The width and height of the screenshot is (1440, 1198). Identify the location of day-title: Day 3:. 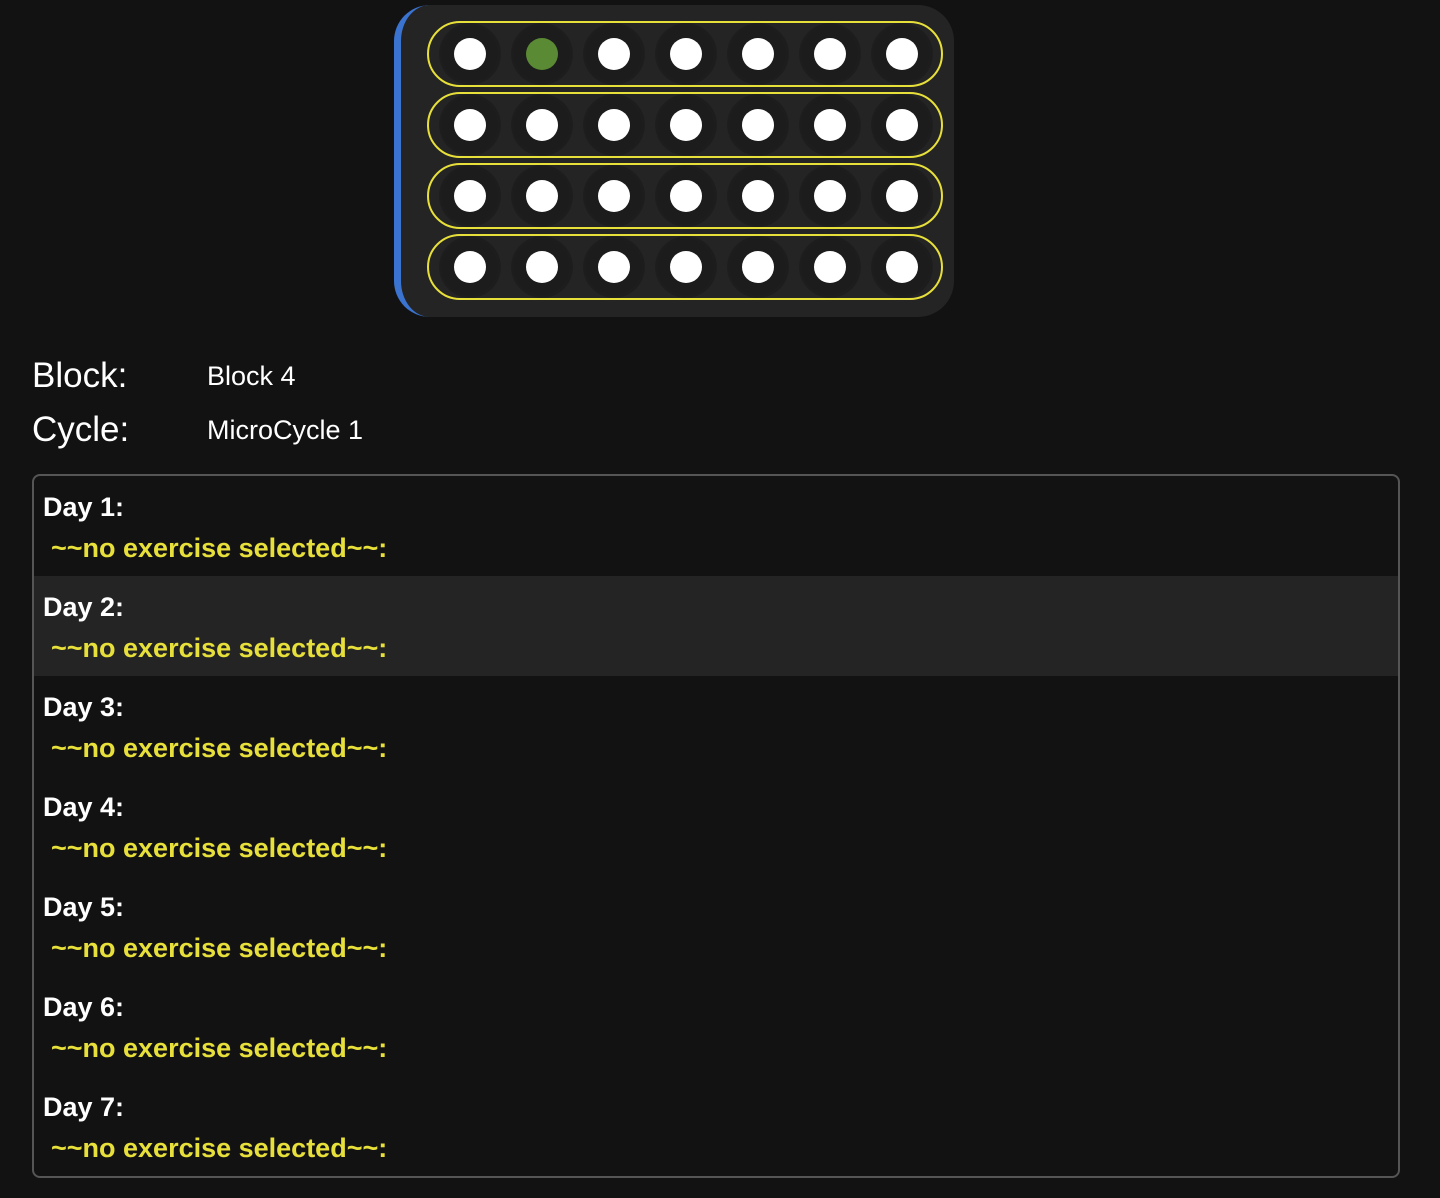
(84, 707).